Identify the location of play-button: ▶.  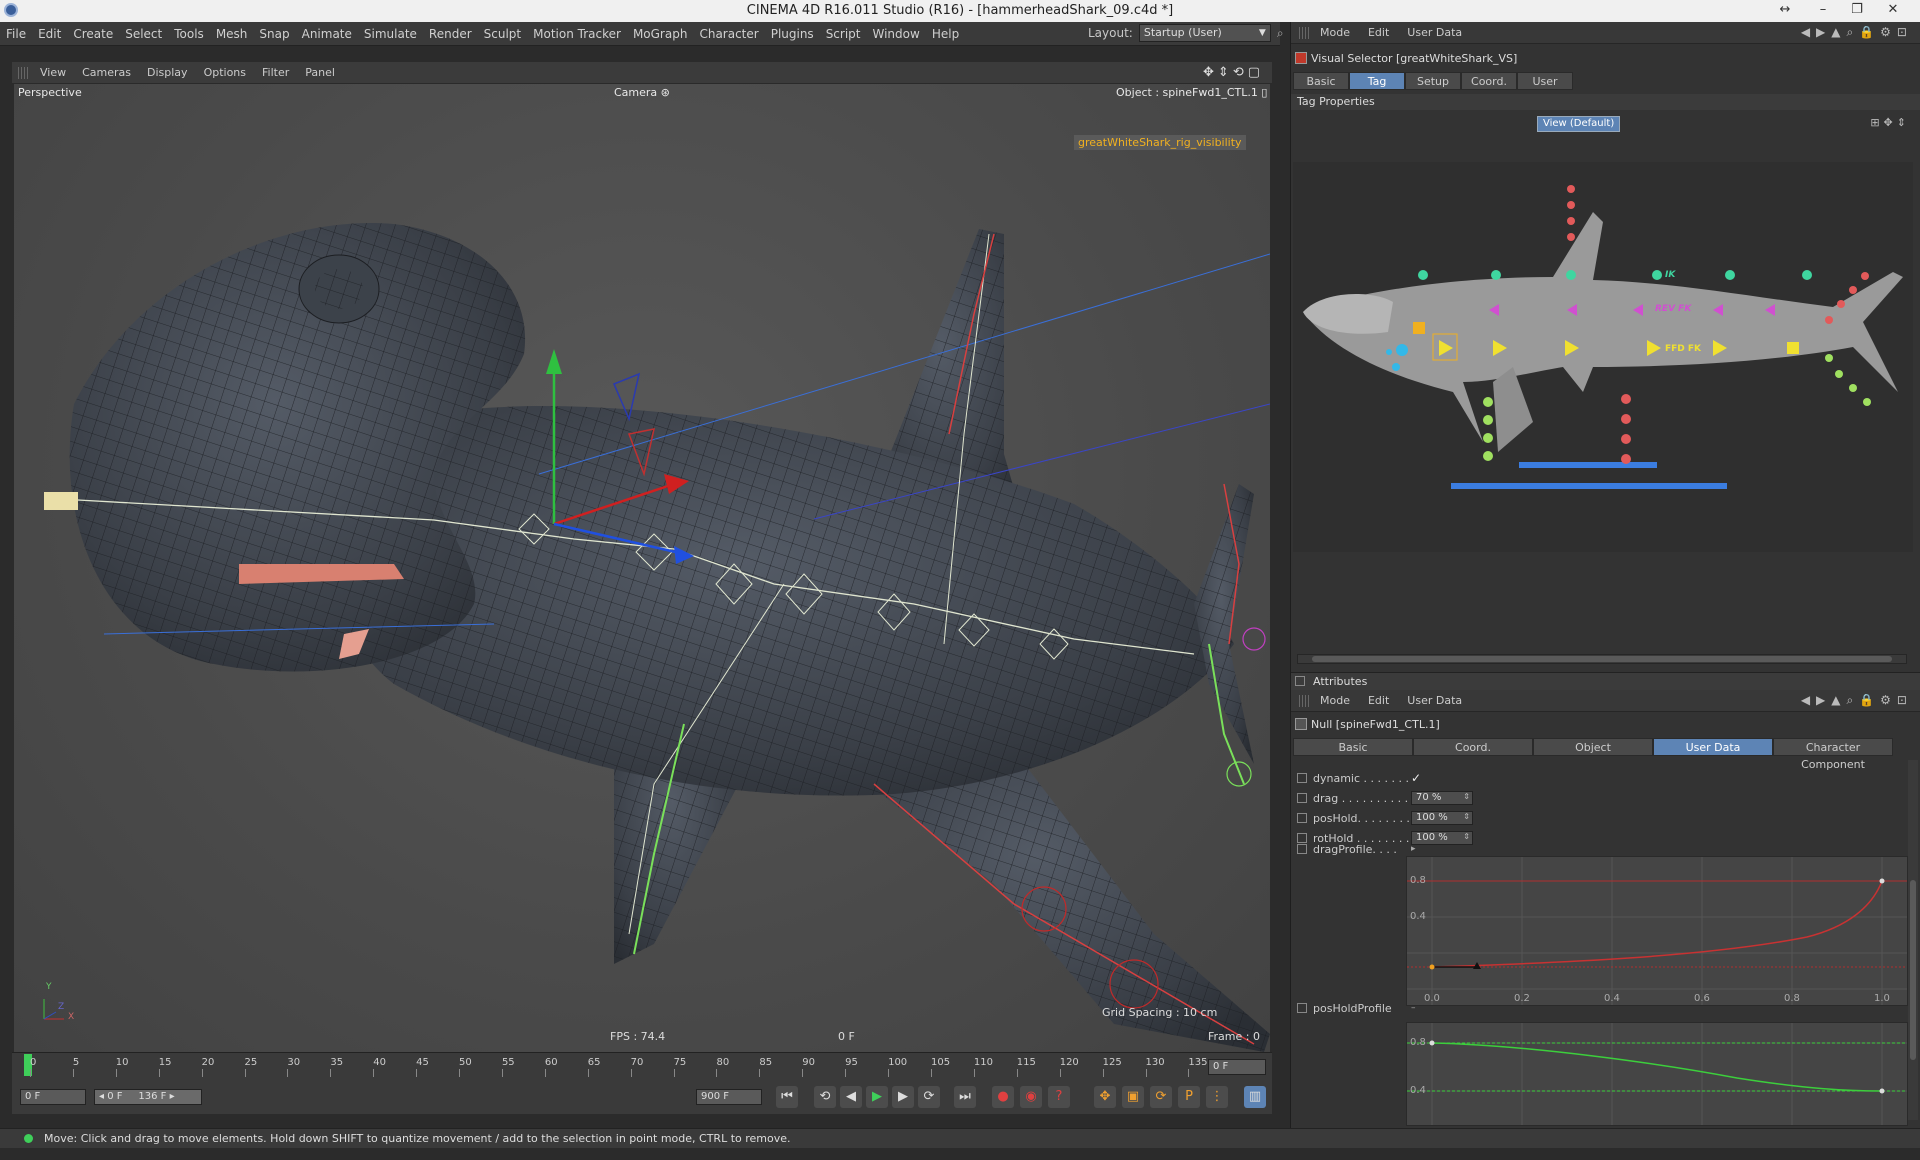
(877, 1097).